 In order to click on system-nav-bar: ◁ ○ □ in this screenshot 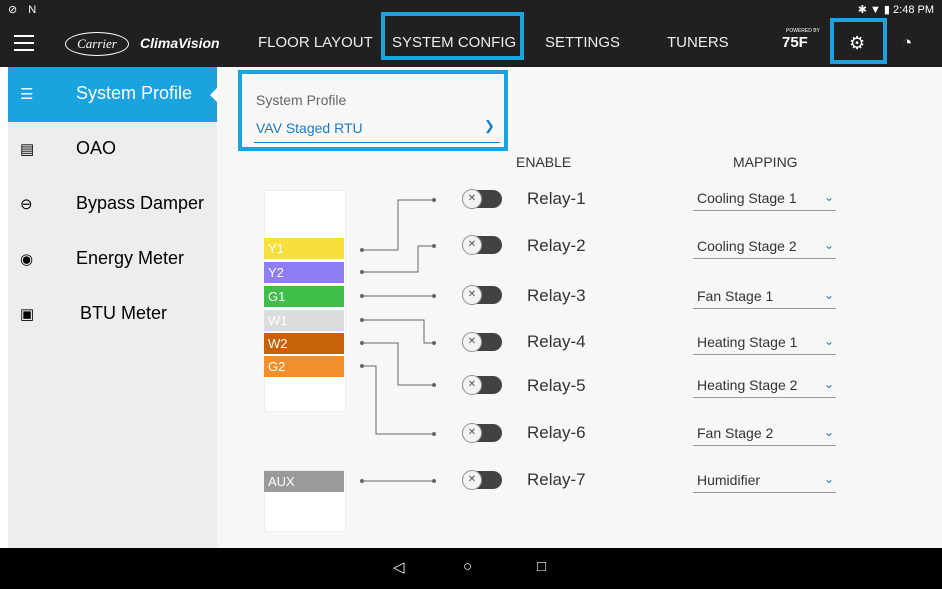, I will do `click(471, 568)`.